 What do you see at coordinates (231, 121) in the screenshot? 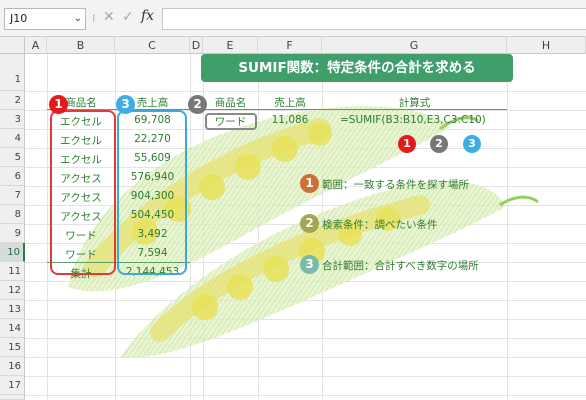
I see `criteria-highlight-box` at bounding box center [231, 121].